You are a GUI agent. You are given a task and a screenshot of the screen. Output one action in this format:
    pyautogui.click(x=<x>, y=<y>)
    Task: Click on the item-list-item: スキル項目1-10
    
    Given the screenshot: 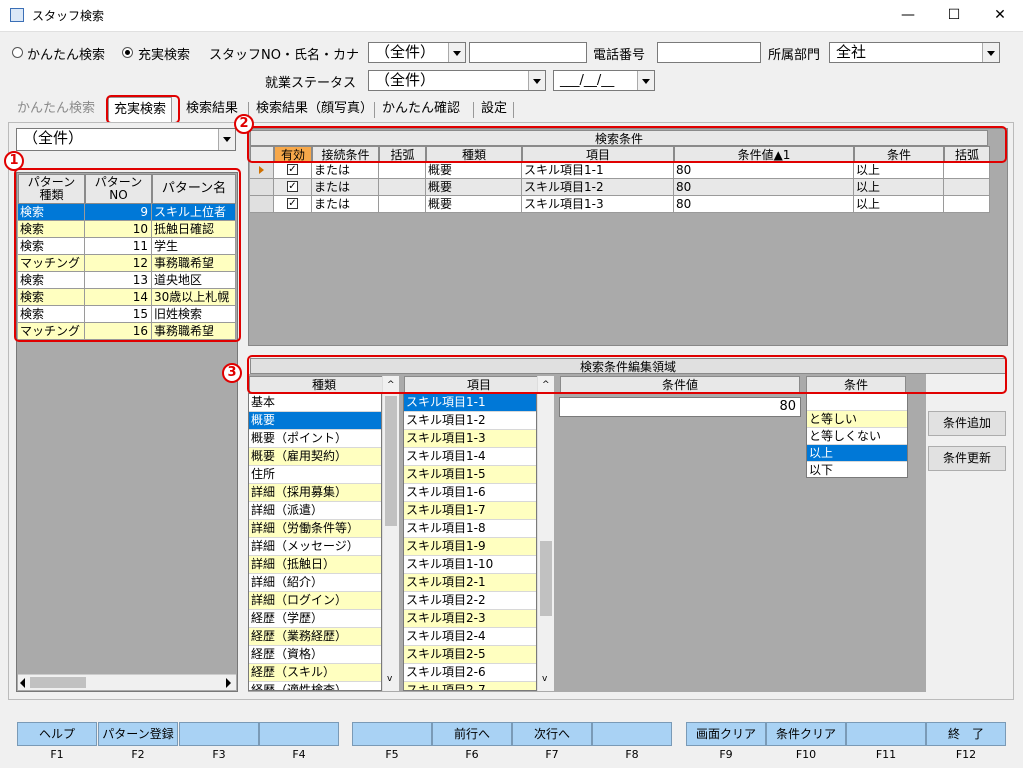 What is the action you would take?
    pyautogui.click(x=470, y=565)
    